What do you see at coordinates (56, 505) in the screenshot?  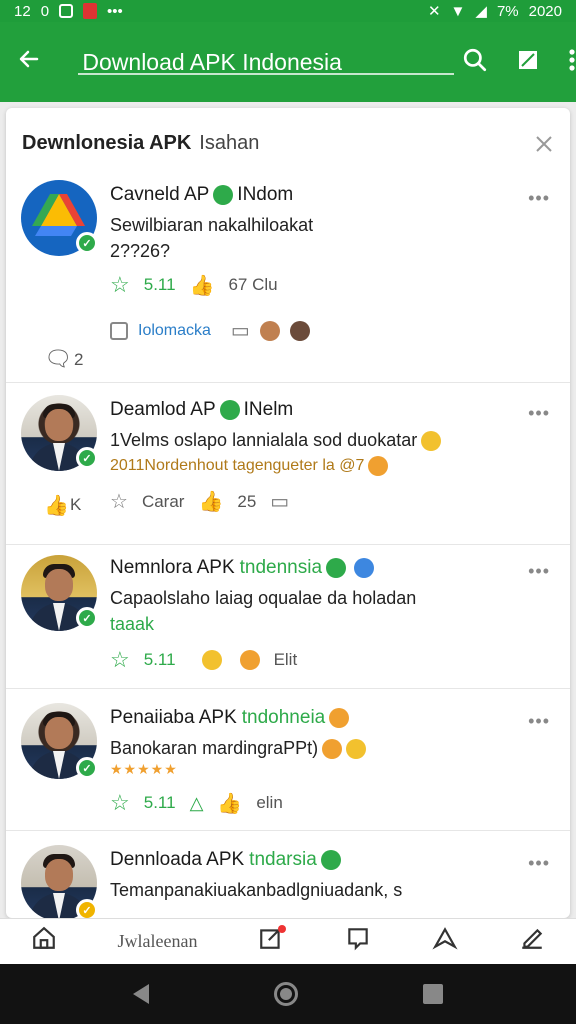 I see `thumb-up-icon: 👍` at bounding box center [56, 505].